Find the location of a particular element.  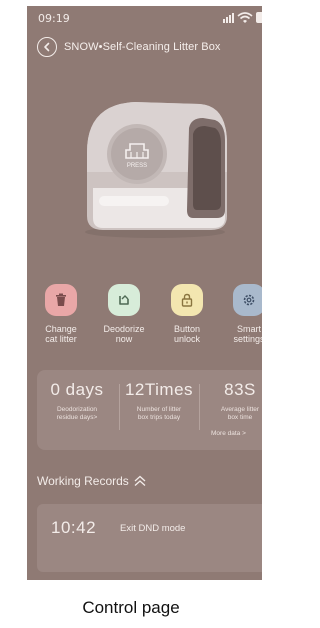

signal-icon is located at coordinates (228, 17).